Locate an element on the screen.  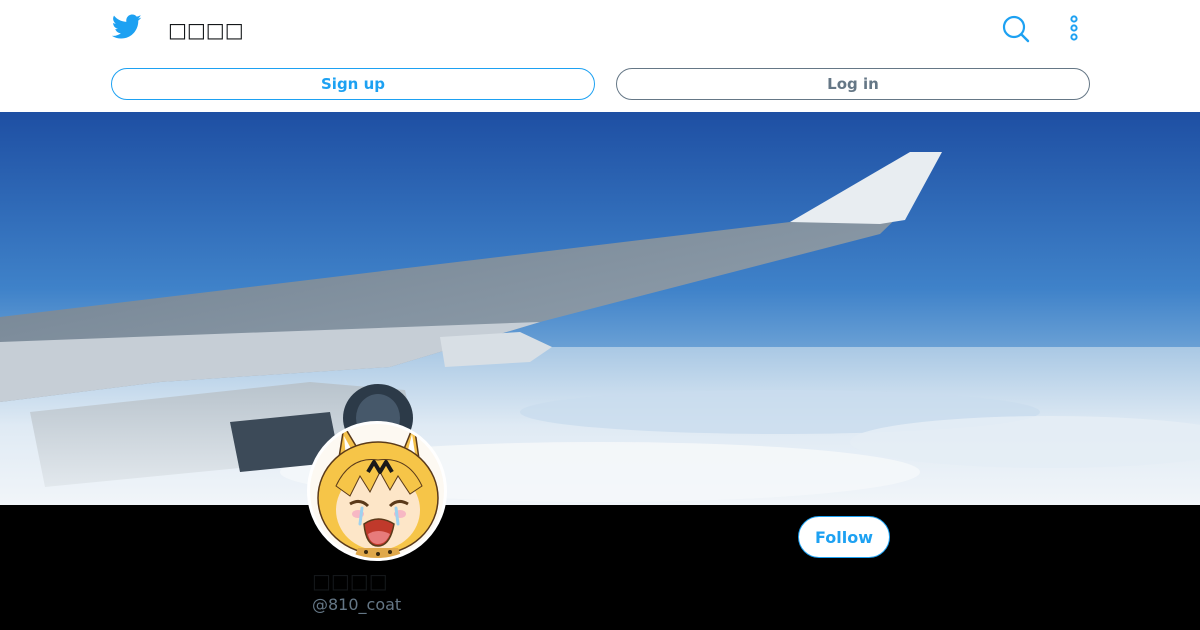
follow-button: Follow is located at coordinates (844, 537).